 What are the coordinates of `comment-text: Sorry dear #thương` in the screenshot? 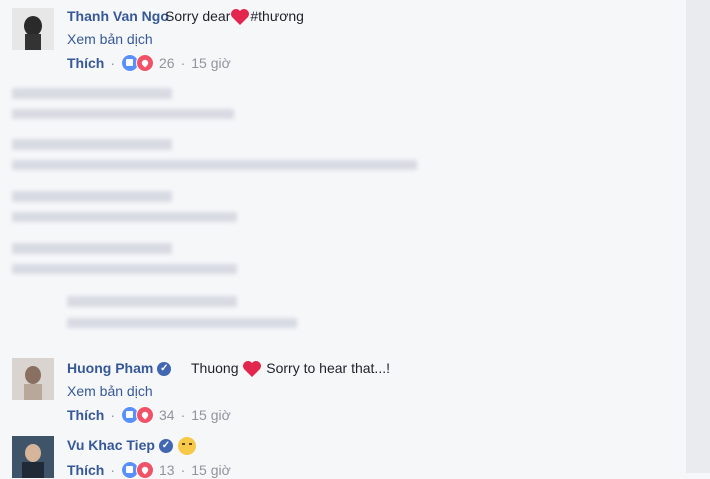 It's located at (234, 17).